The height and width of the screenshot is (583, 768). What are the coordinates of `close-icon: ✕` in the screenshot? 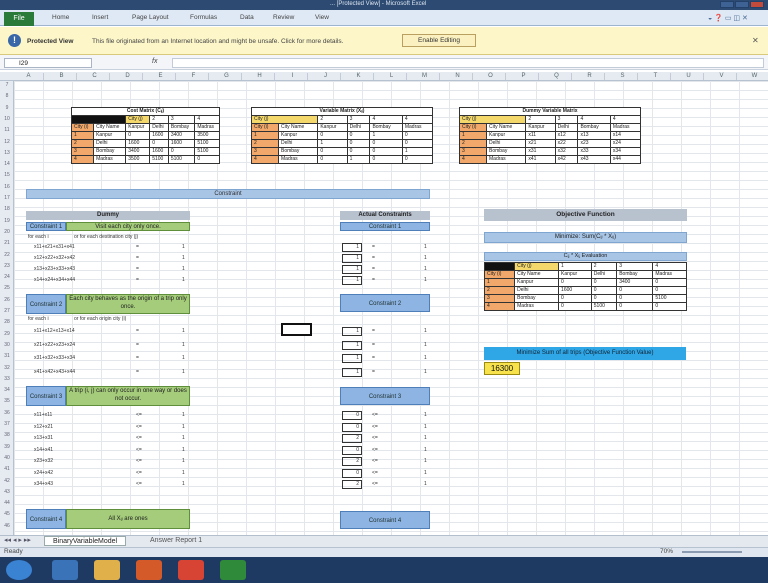 It's located at (755, 40).